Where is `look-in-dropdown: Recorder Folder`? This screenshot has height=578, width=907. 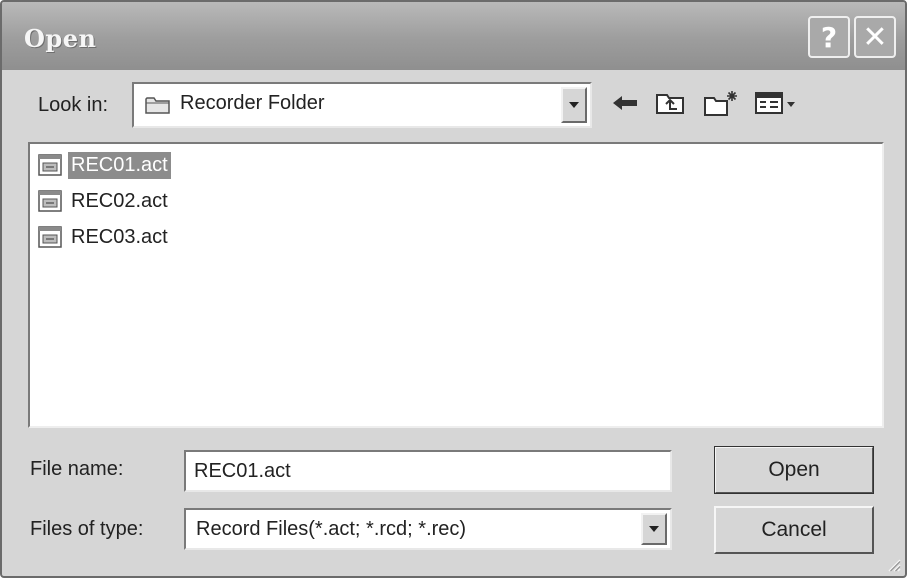 look-in-dropdown: Recorder Folder is located at coordinates (362, 105).